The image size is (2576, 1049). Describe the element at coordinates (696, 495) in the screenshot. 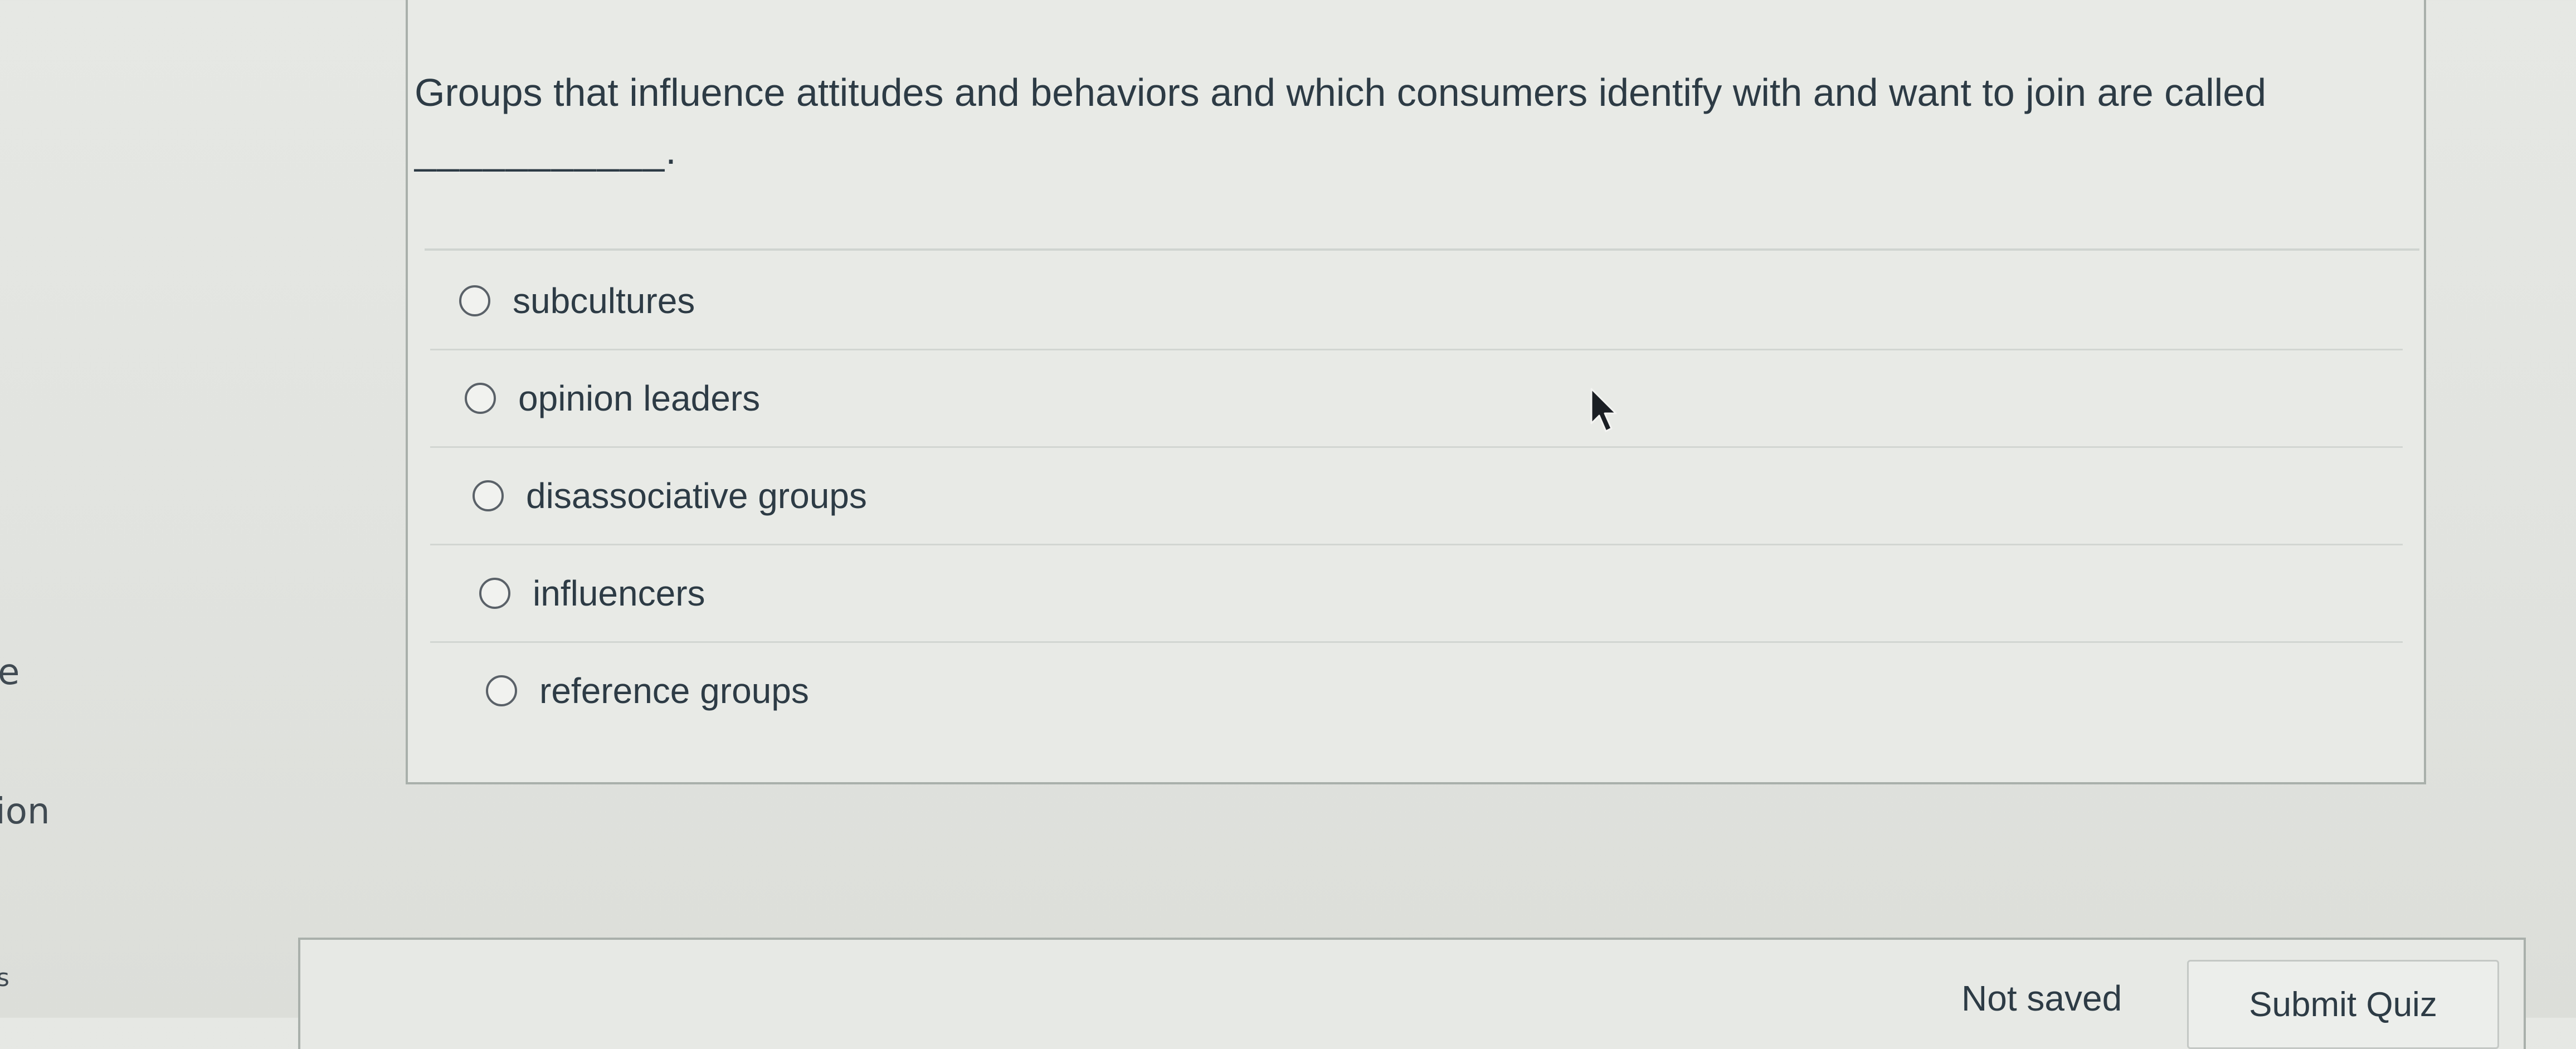

I see `answer-label: disassociative groups` at that location.